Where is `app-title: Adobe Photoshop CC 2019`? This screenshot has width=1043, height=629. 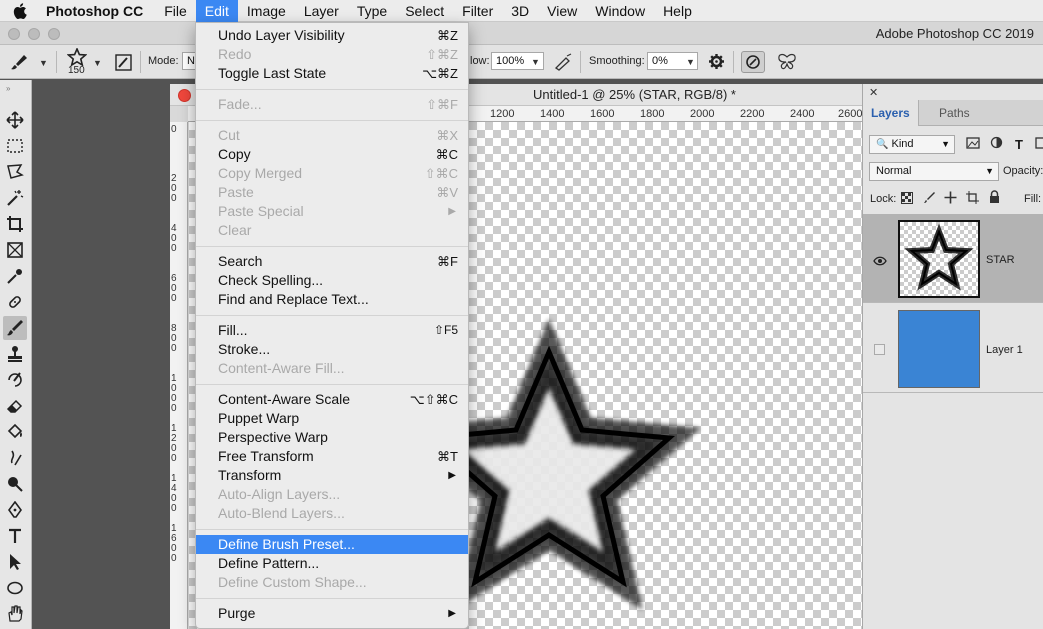 app-title: Adobe Photoshop CC 2019 is located at coordinates (954, 33).